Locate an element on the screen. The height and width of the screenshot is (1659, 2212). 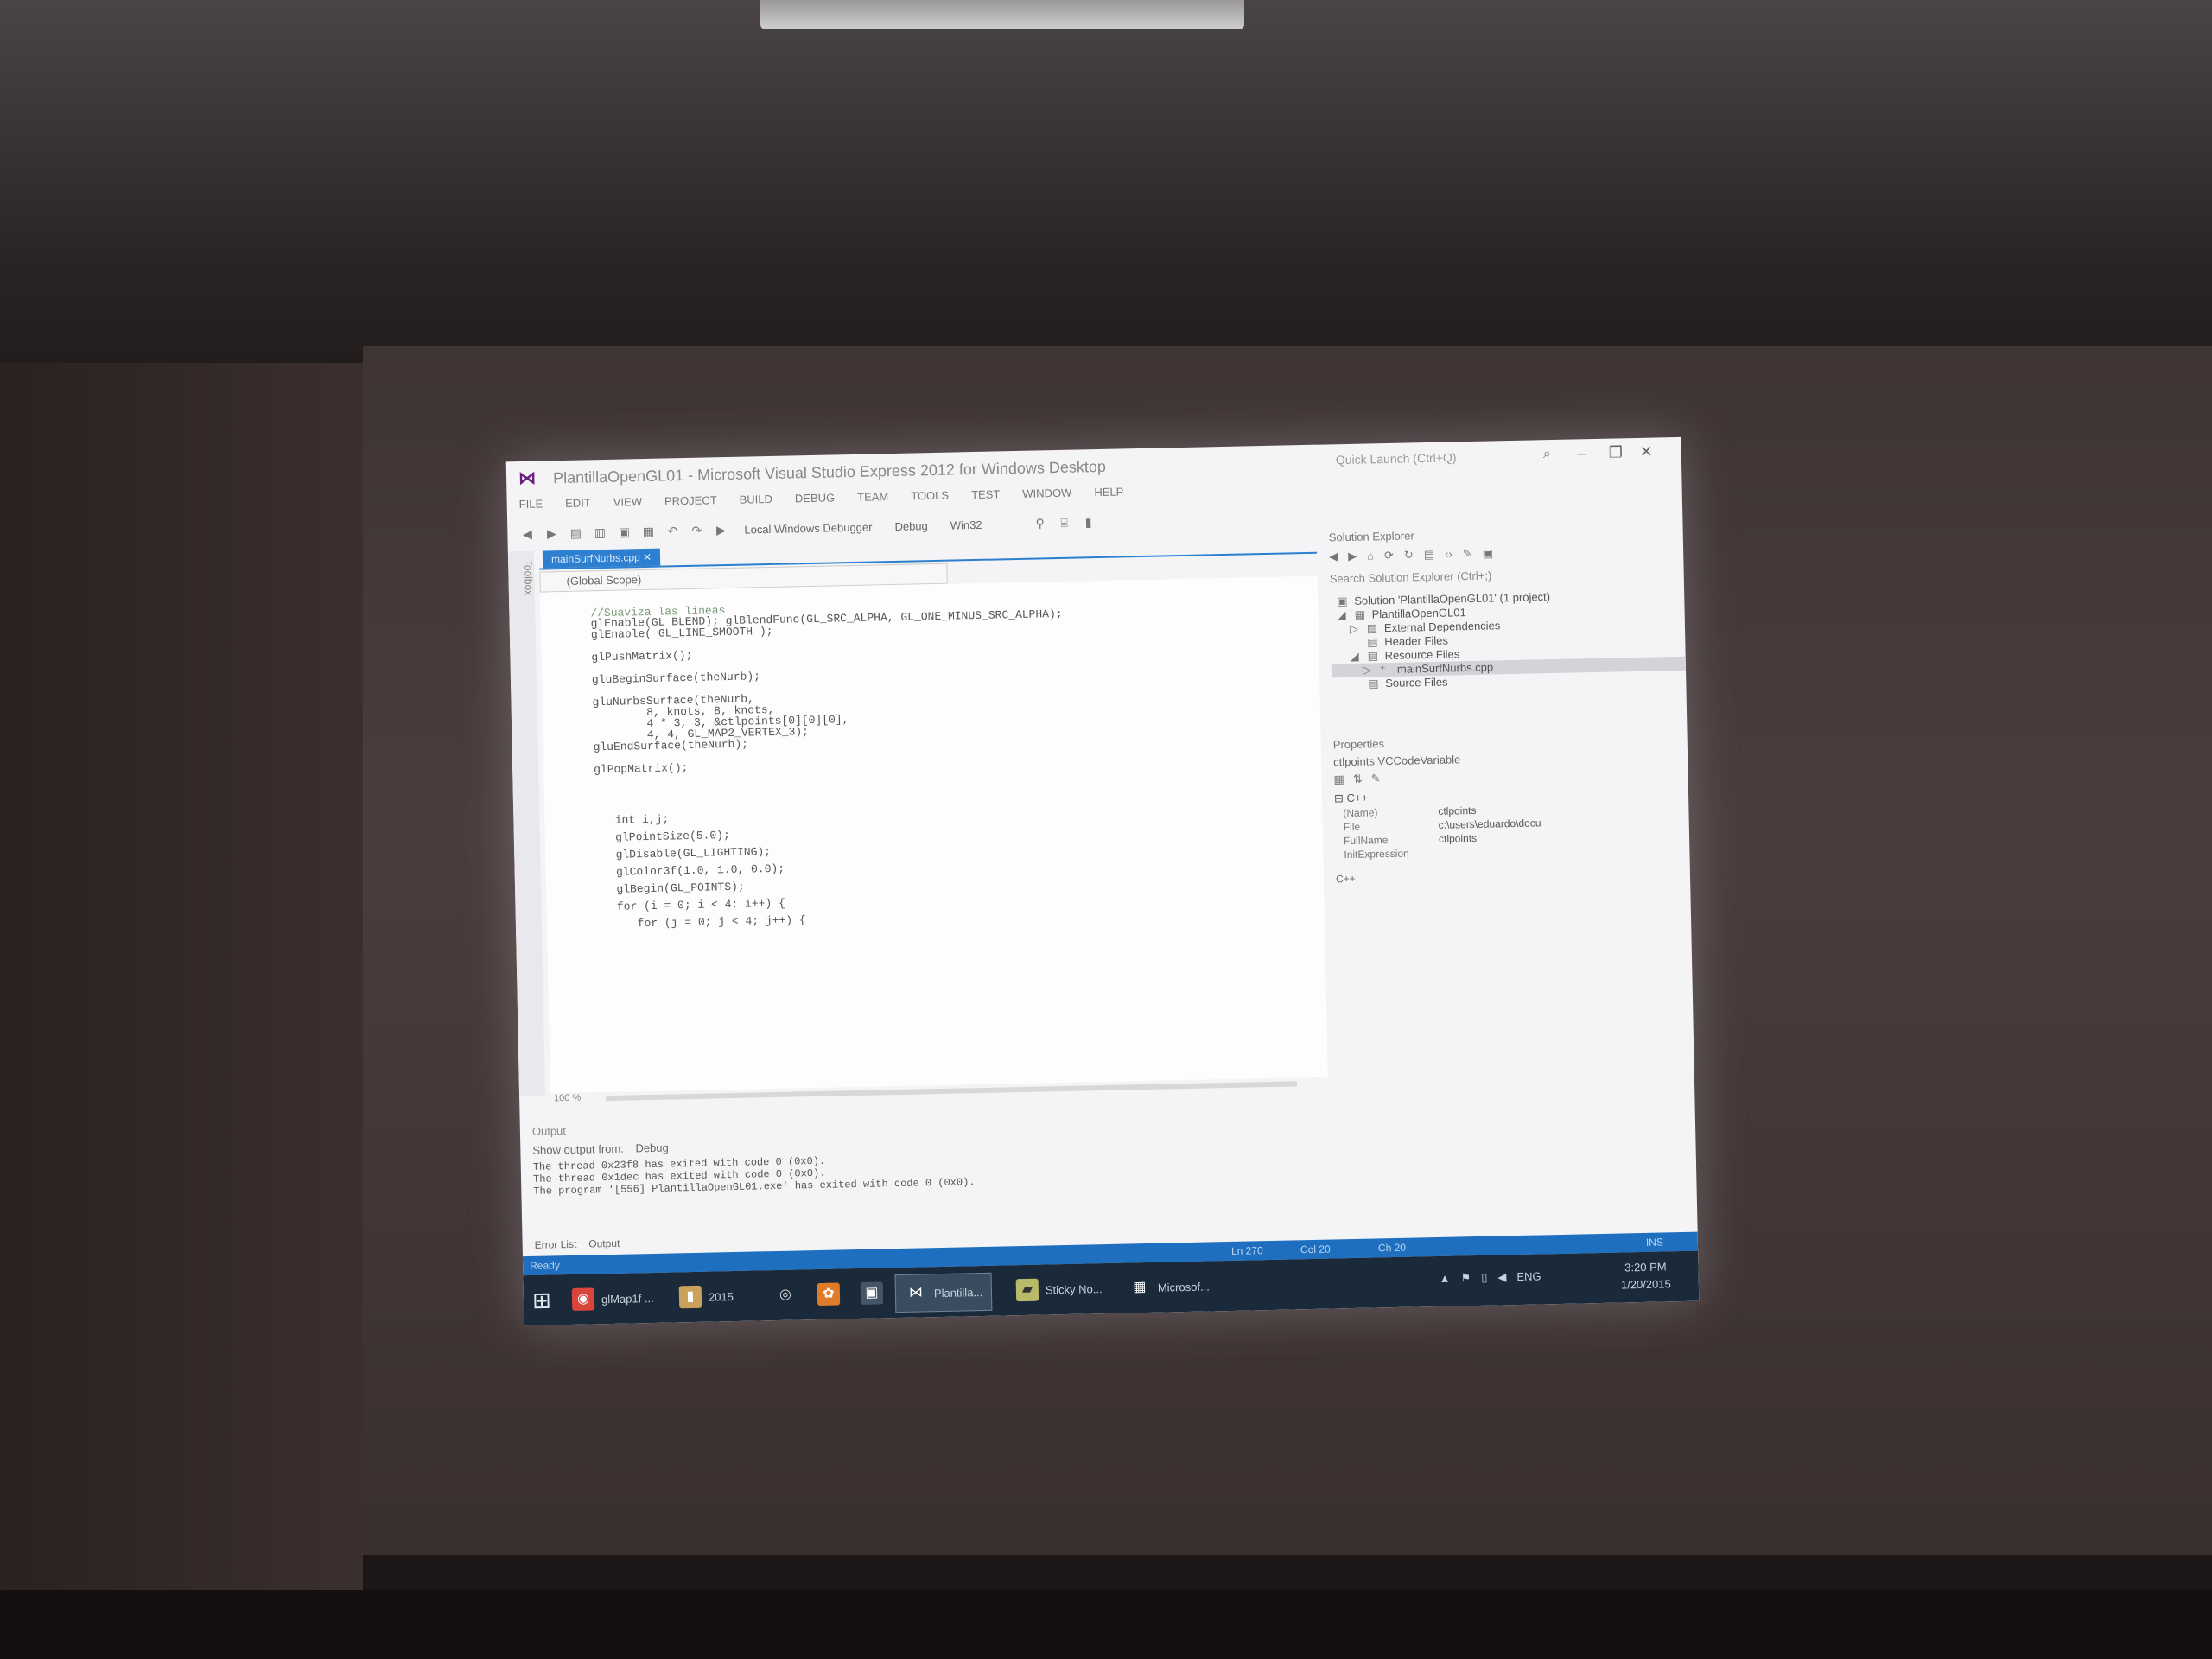
editor-tab-label: mainSurfNurbs.cpp is located at coordinates (595, 558).